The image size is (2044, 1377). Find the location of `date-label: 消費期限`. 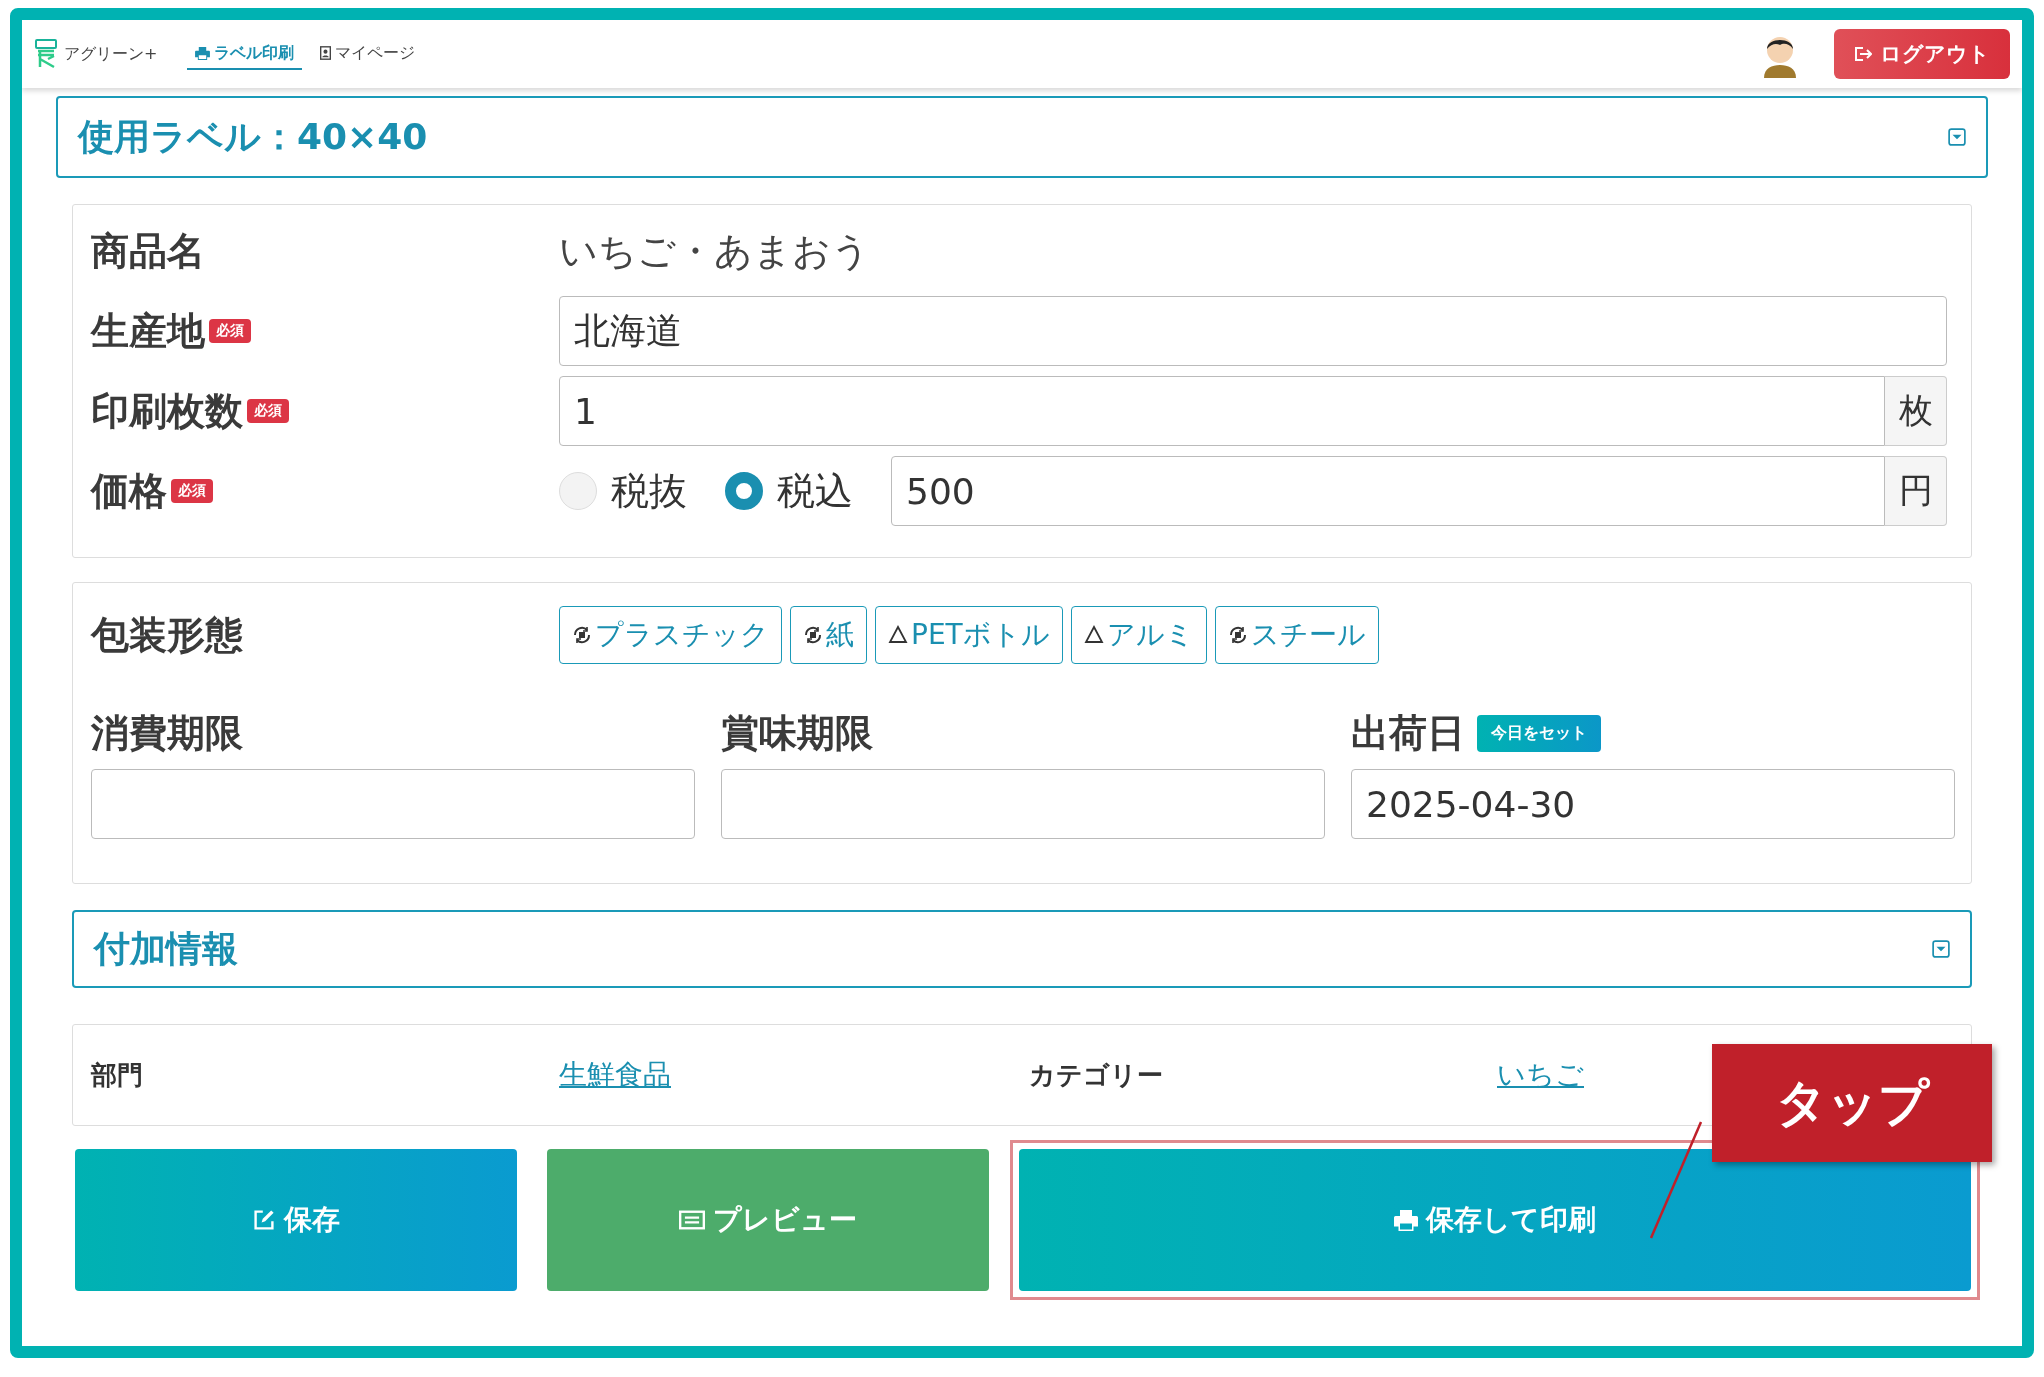

date-label: 消費期限 is located at coordinates (167, 733).